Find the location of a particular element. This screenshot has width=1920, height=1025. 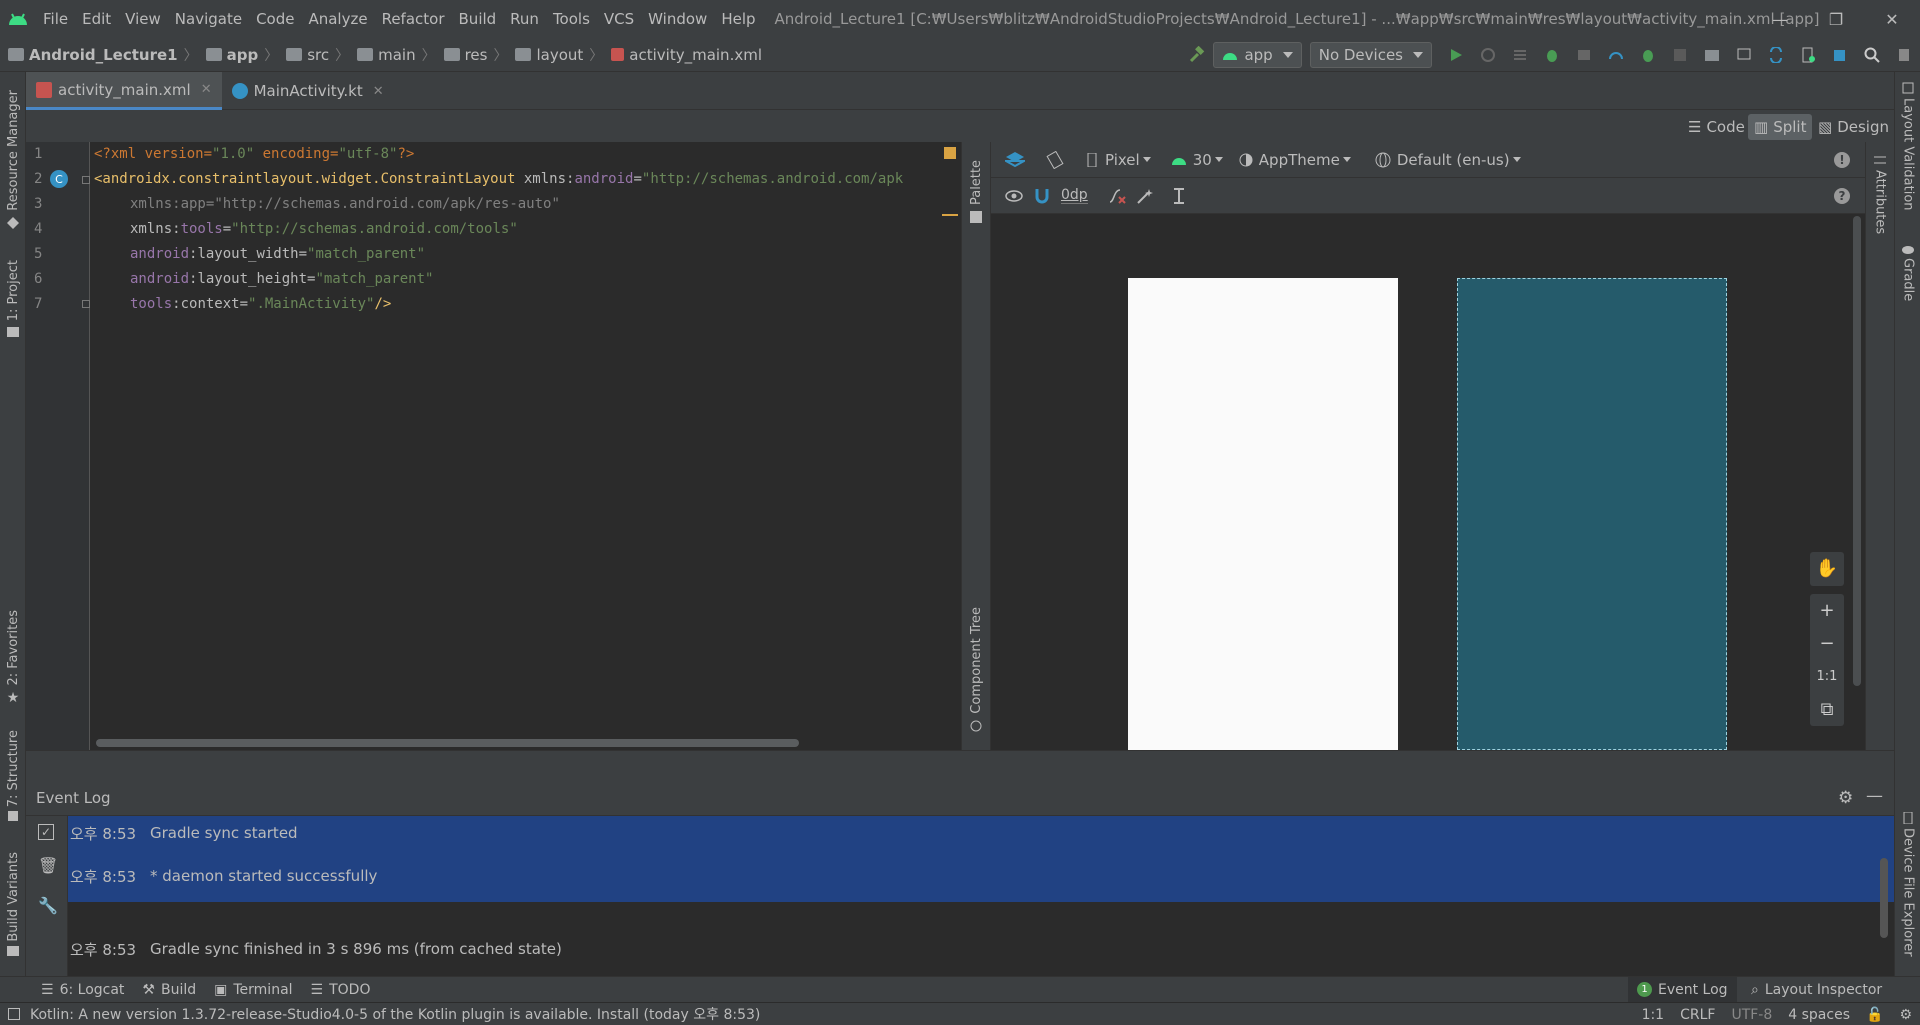

menu-build: Build is located at coordinates (478, 19).